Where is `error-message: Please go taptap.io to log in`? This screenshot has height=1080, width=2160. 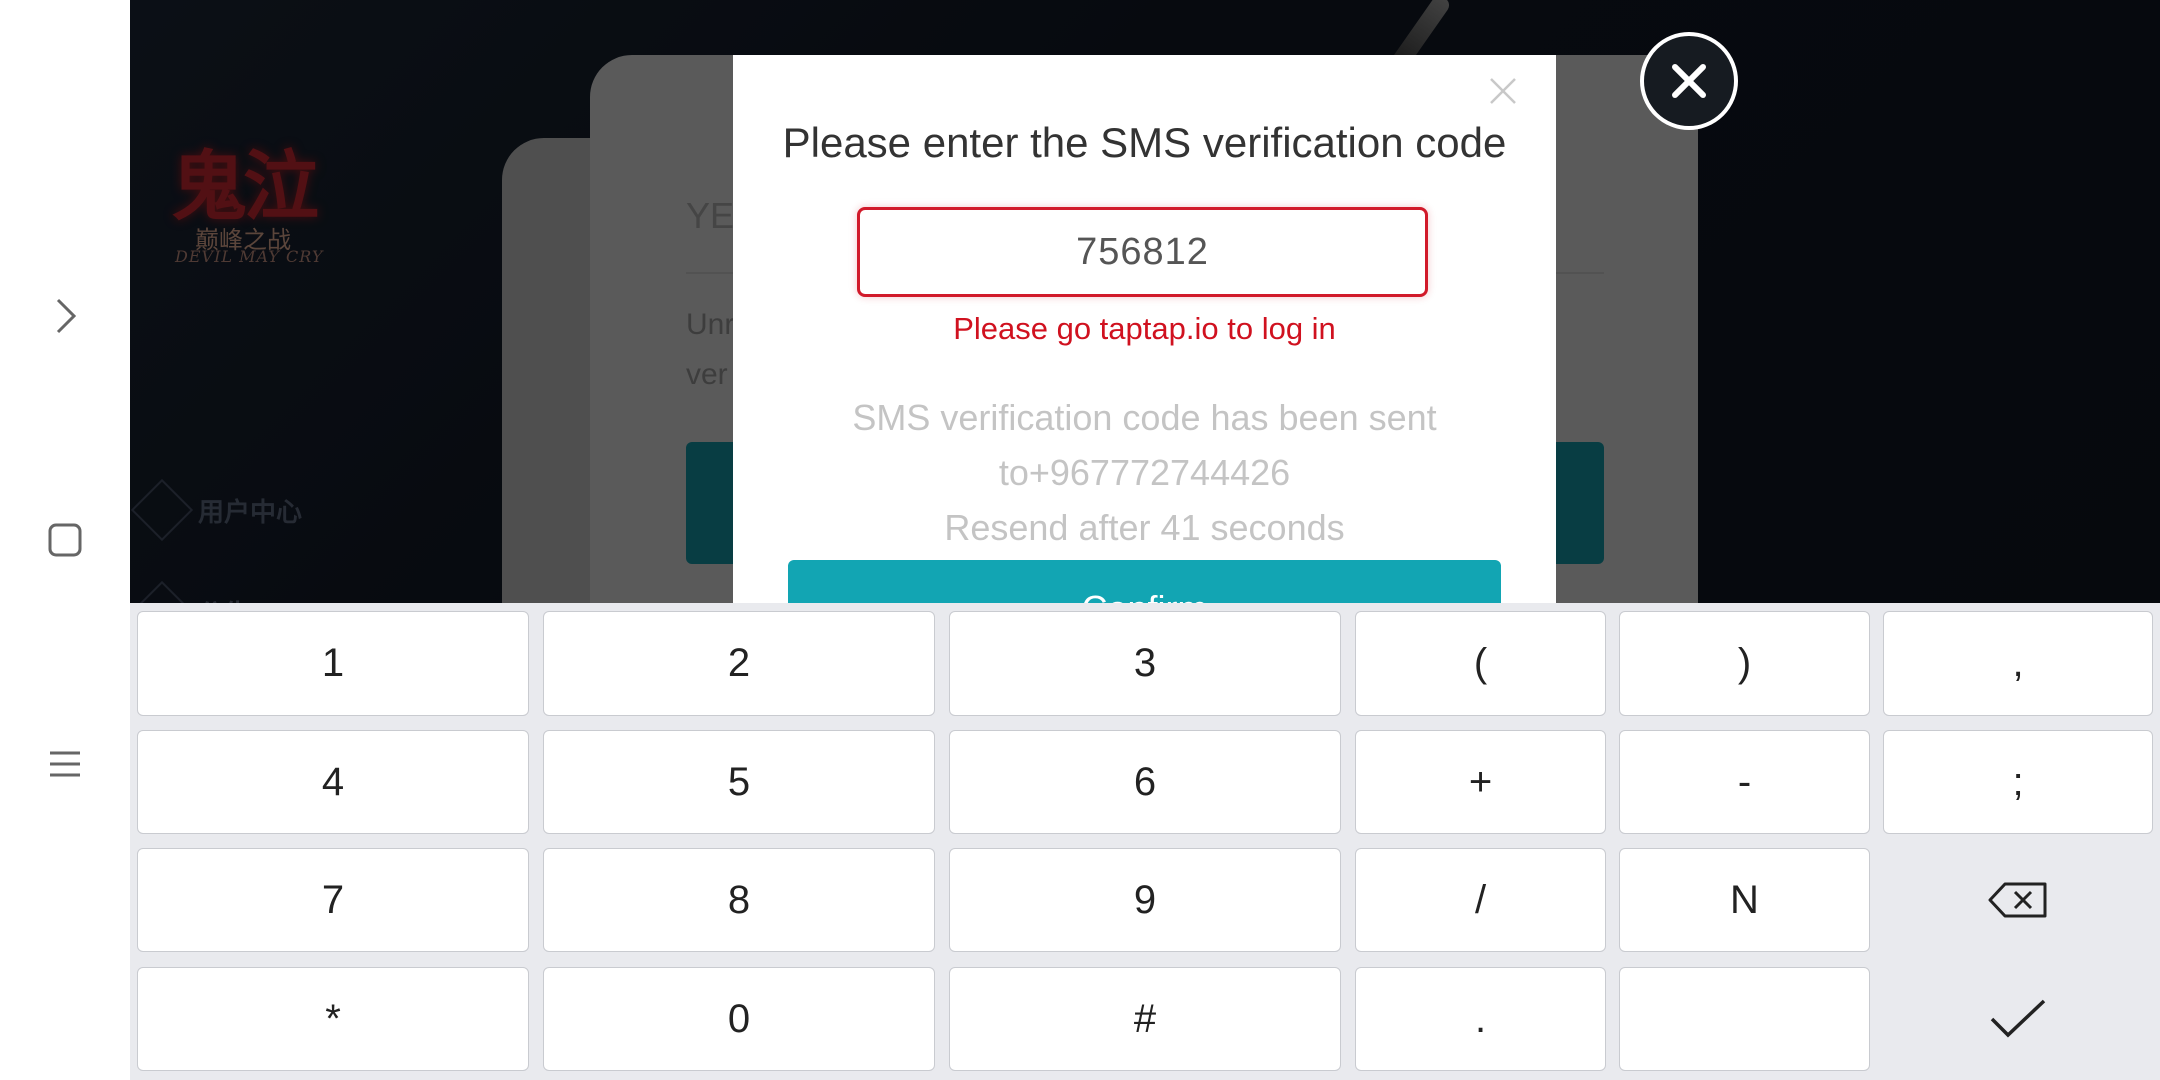 error-message: Please go taptap.io to log in is located at coordinates (1144, 328).